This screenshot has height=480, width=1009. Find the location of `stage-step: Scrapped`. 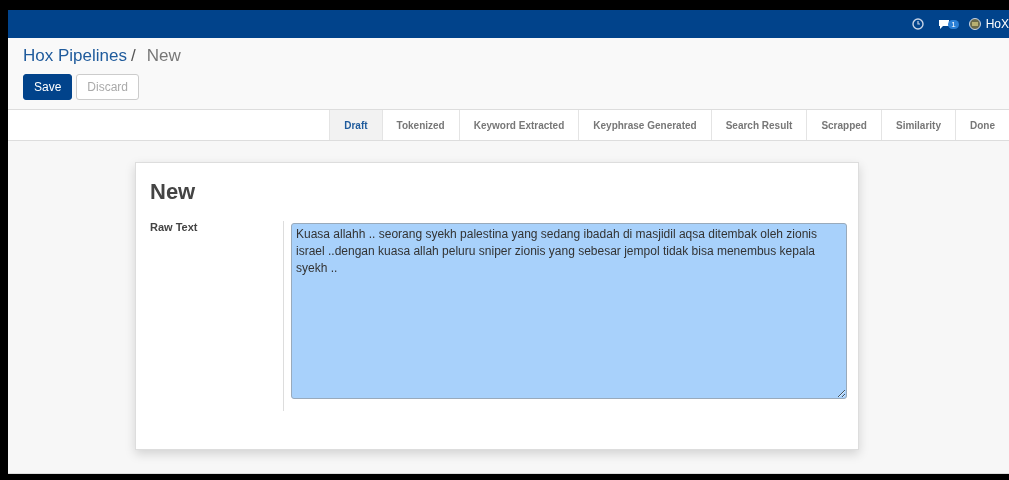

stage-step: Scrapped is located at coordinates (843, 125).